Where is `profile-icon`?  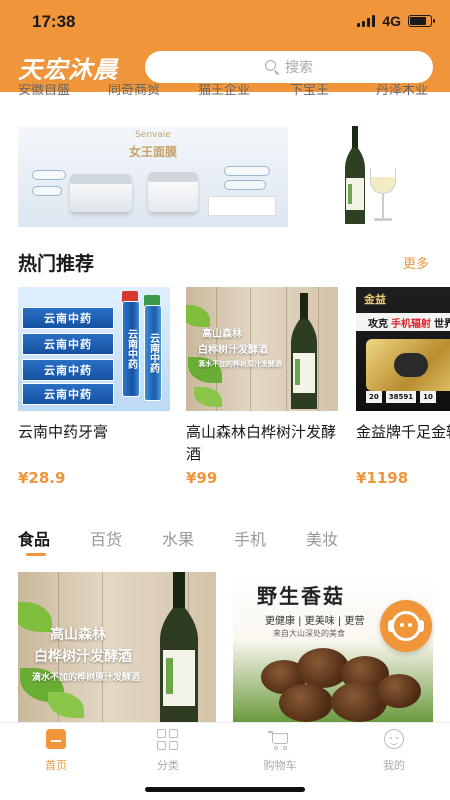
profile-icon is located at coordinates (394, 740).